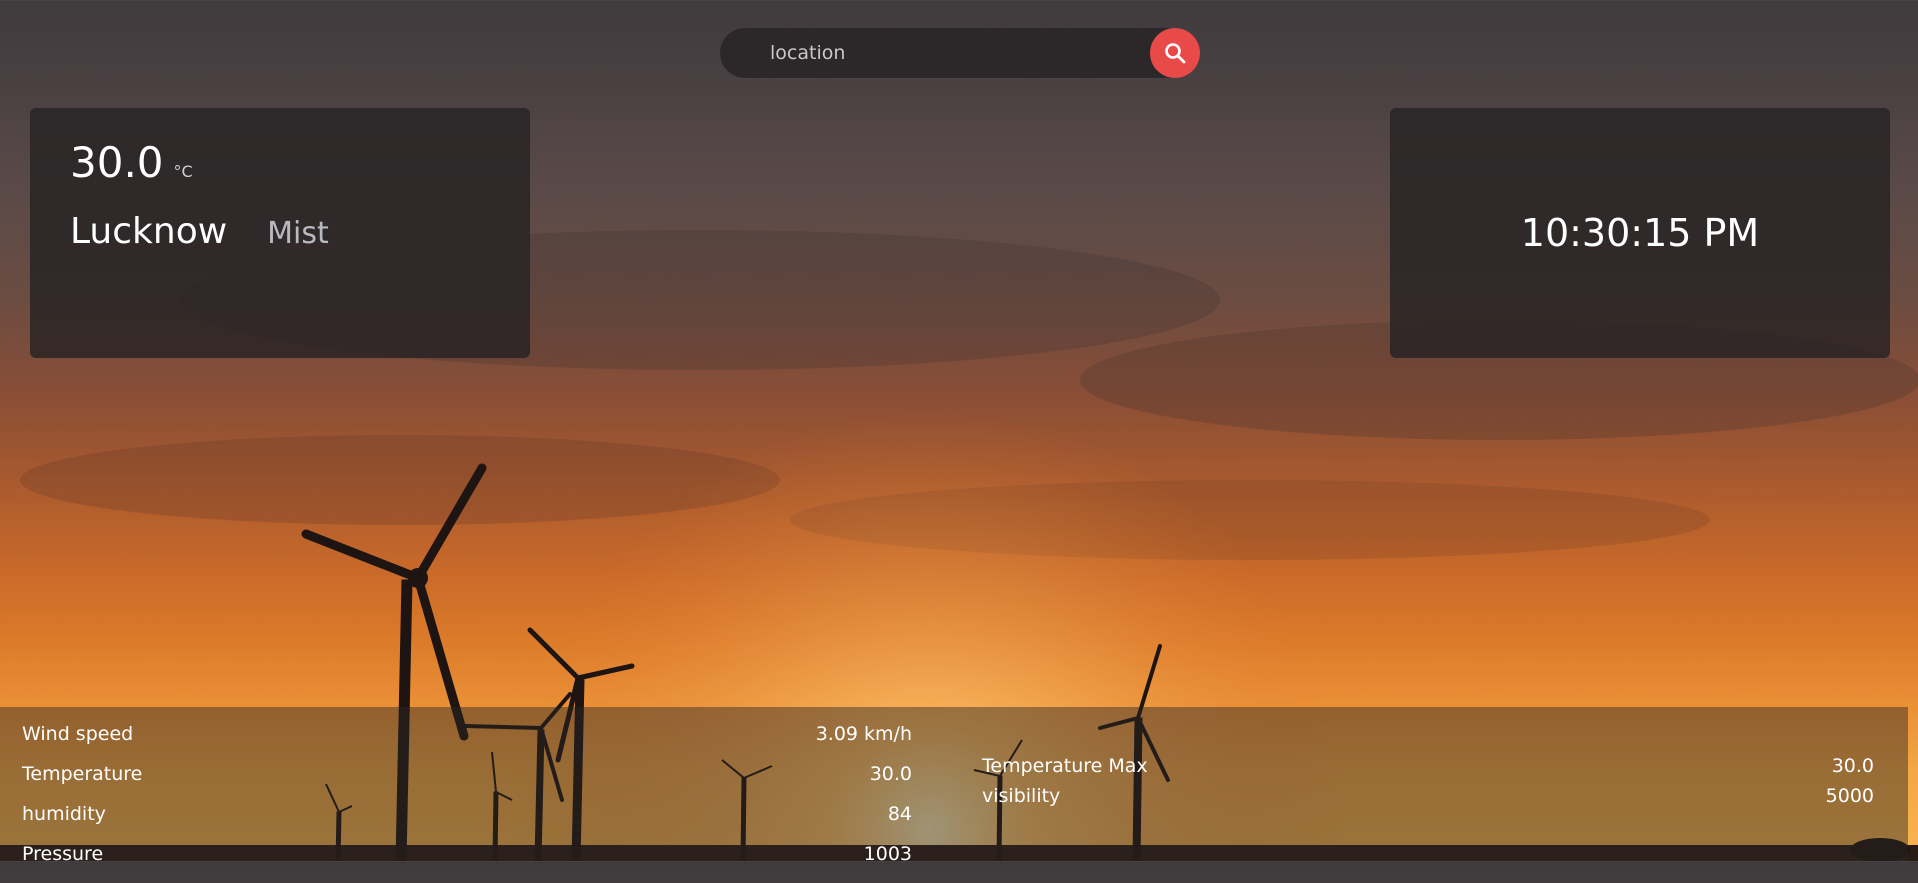 This screenshot has width=1918, height=883. I want to click on clock-time: 10:30:15 PM, so click(1640, 233).